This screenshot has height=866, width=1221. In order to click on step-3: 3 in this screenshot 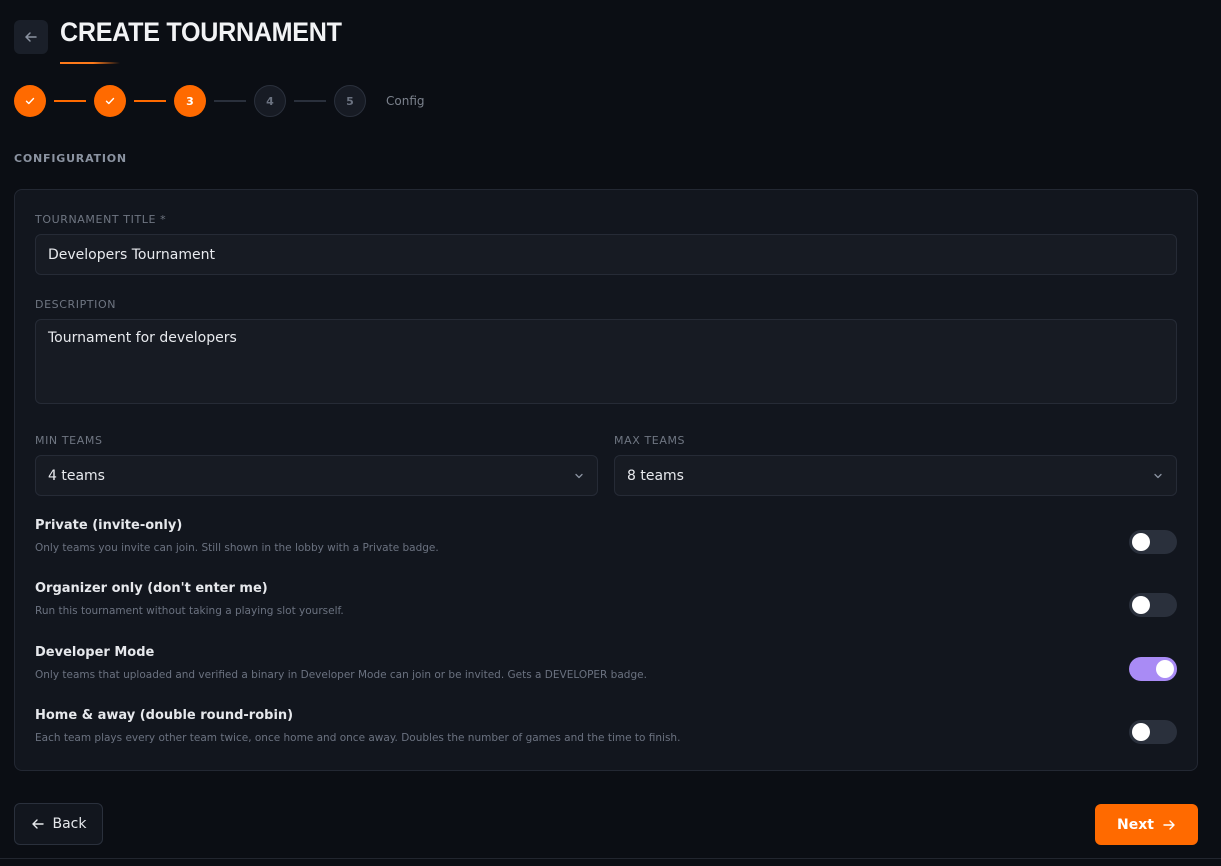, I will do `click(190, 101)`.